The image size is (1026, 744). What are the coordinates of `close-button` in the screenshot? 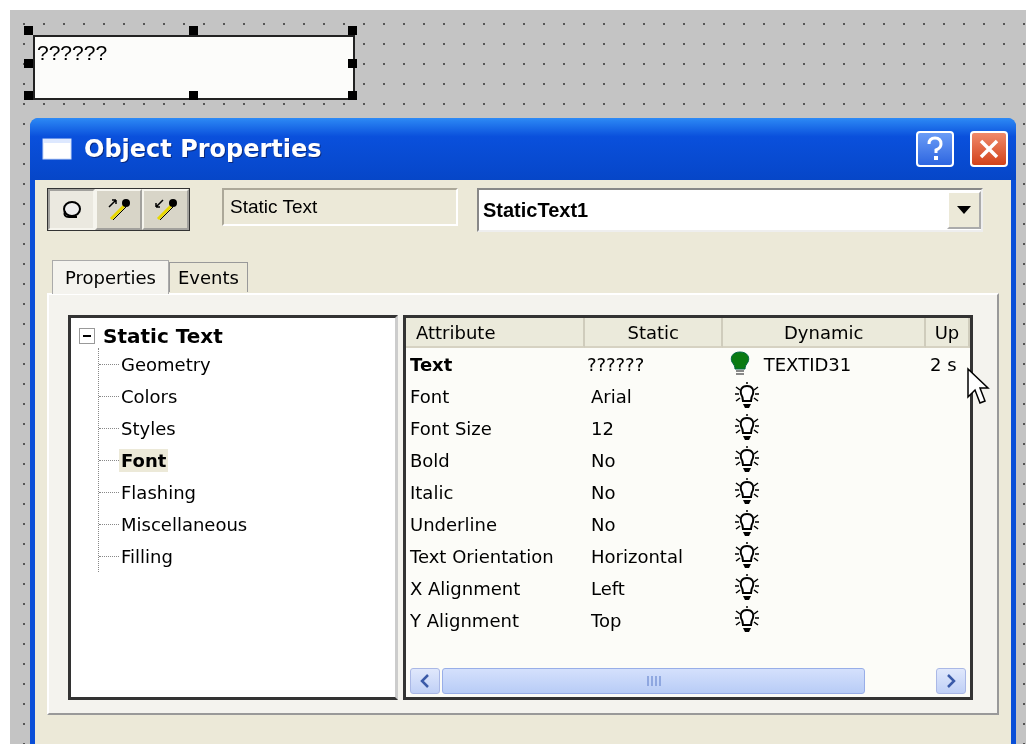 It's located at (989, 149).